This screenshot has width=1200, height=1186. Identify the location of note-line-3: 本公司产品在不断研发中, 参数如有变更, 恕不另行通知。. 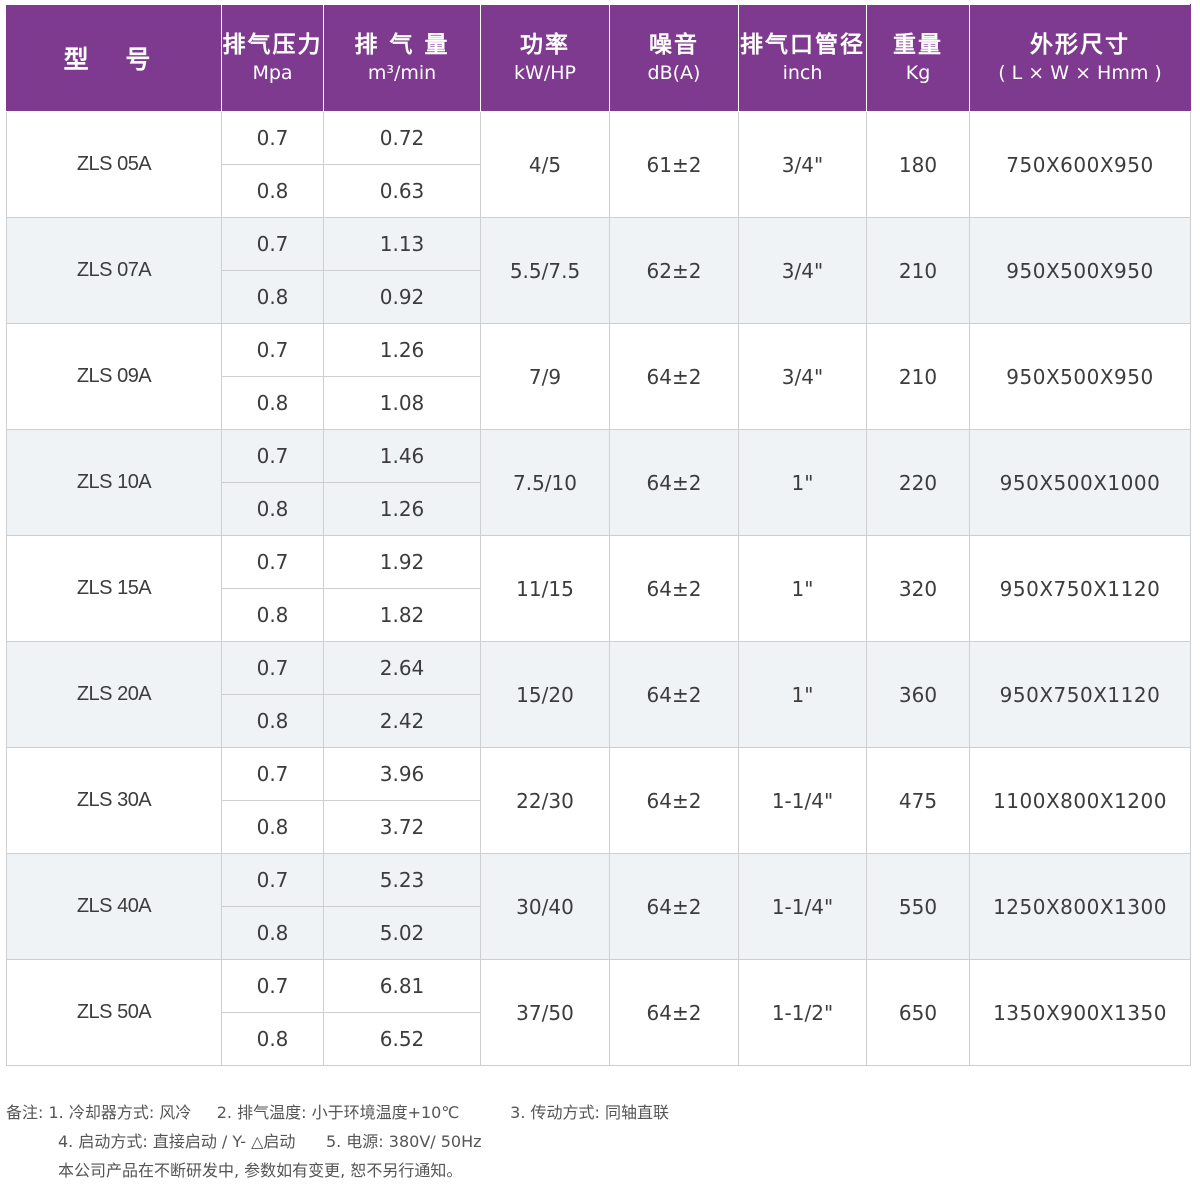
(260, 1170).